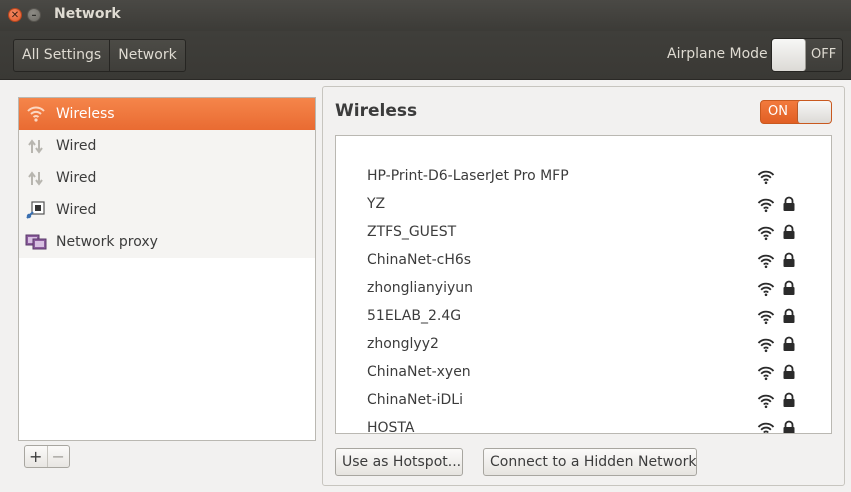 The image size is (851, 492). I want to click on toolbar: All Settings Network Airplane Mode OFF, so click(425, 55).